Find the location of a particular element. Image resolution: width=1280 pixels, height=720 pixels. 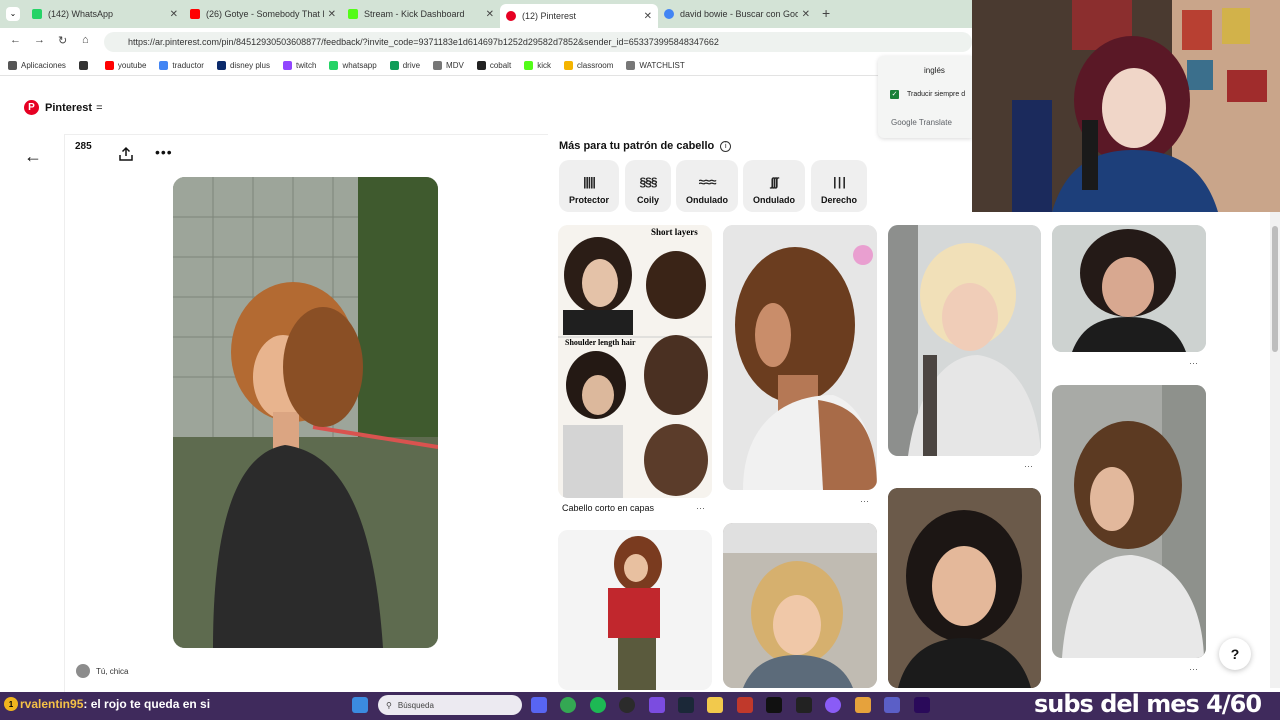

twitch-icon is located at coordinates (287, 65).